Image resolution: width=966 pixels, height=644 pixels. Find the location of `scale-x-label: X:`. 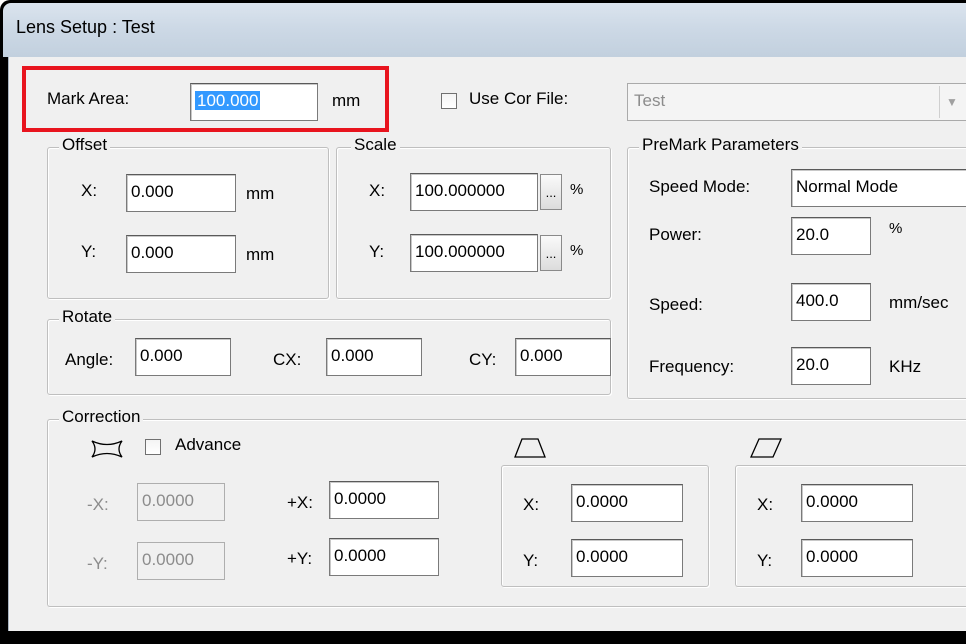

scale-x-label: X: is located at coordinates (377, 190).